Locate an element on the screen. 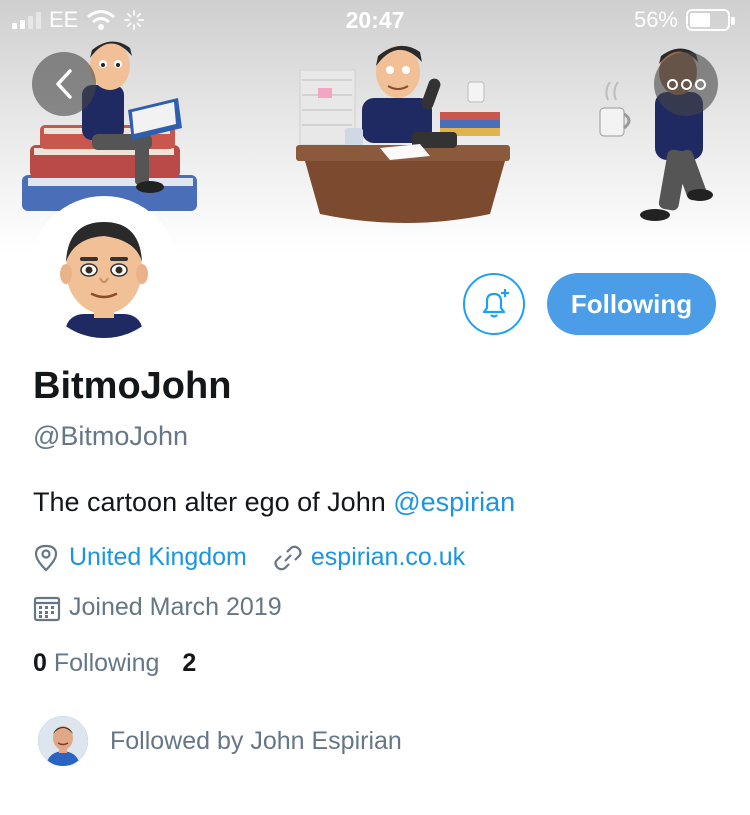  followed-by-row: Followed by John Espirian is located at coordinates (220, 741).